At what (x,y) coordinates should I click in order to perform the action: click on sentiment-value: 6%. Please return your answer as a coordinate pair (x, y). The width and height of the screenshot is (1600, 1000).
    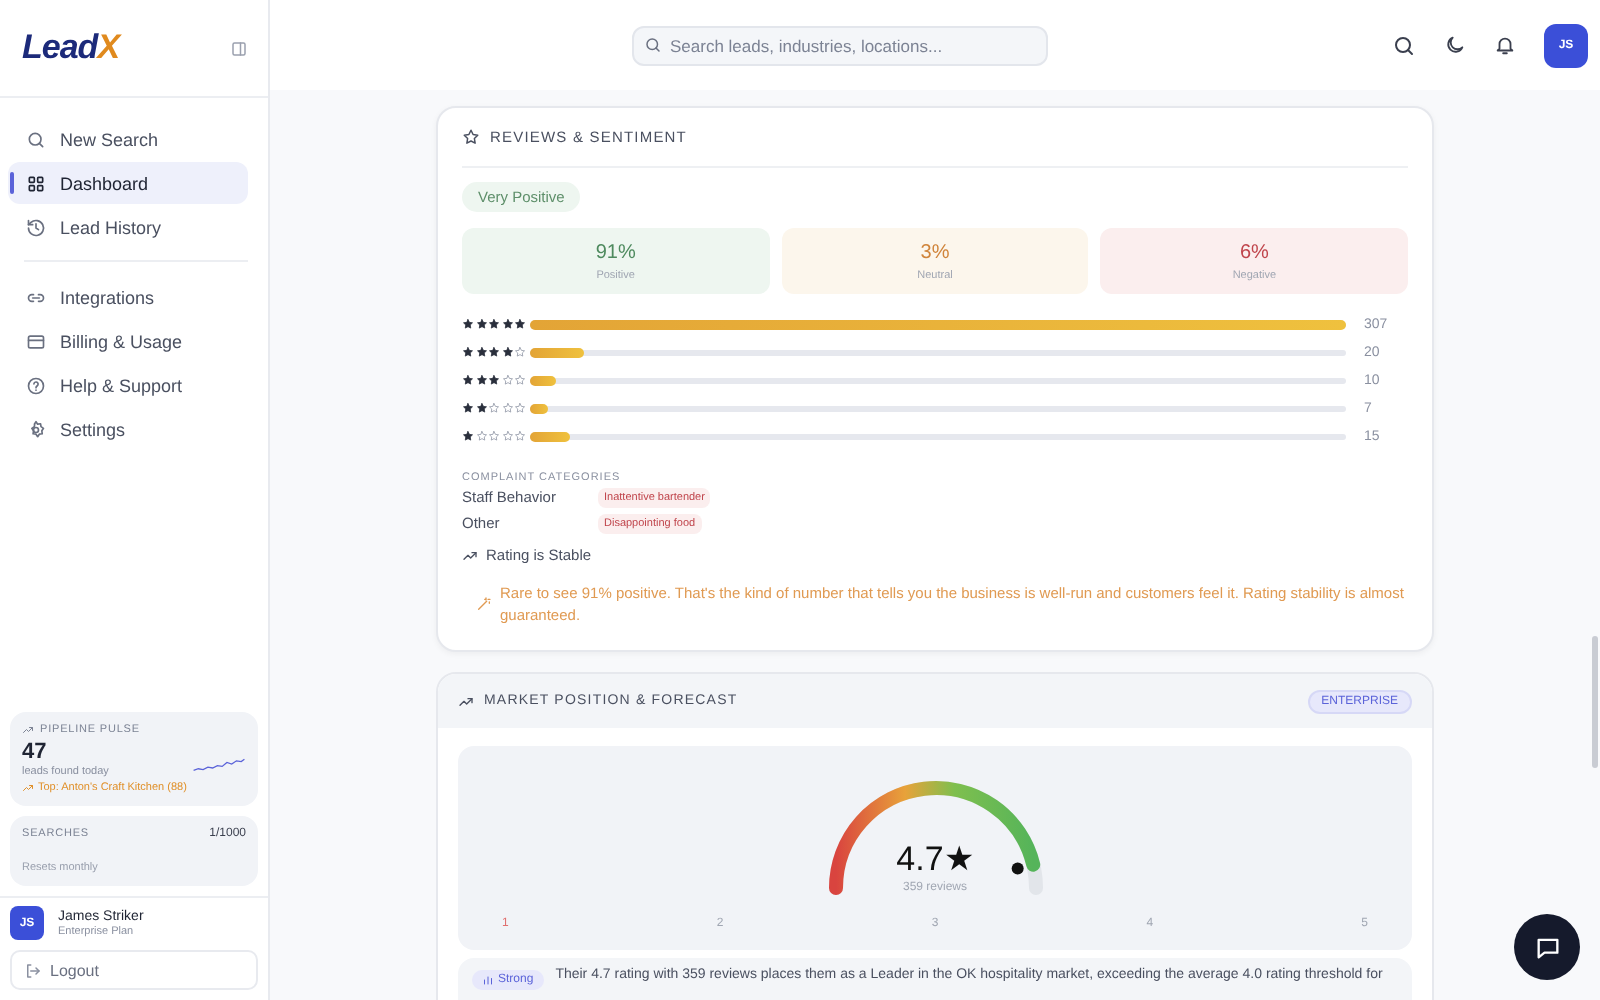
    Looking at the image, I should click on (1254, 252).